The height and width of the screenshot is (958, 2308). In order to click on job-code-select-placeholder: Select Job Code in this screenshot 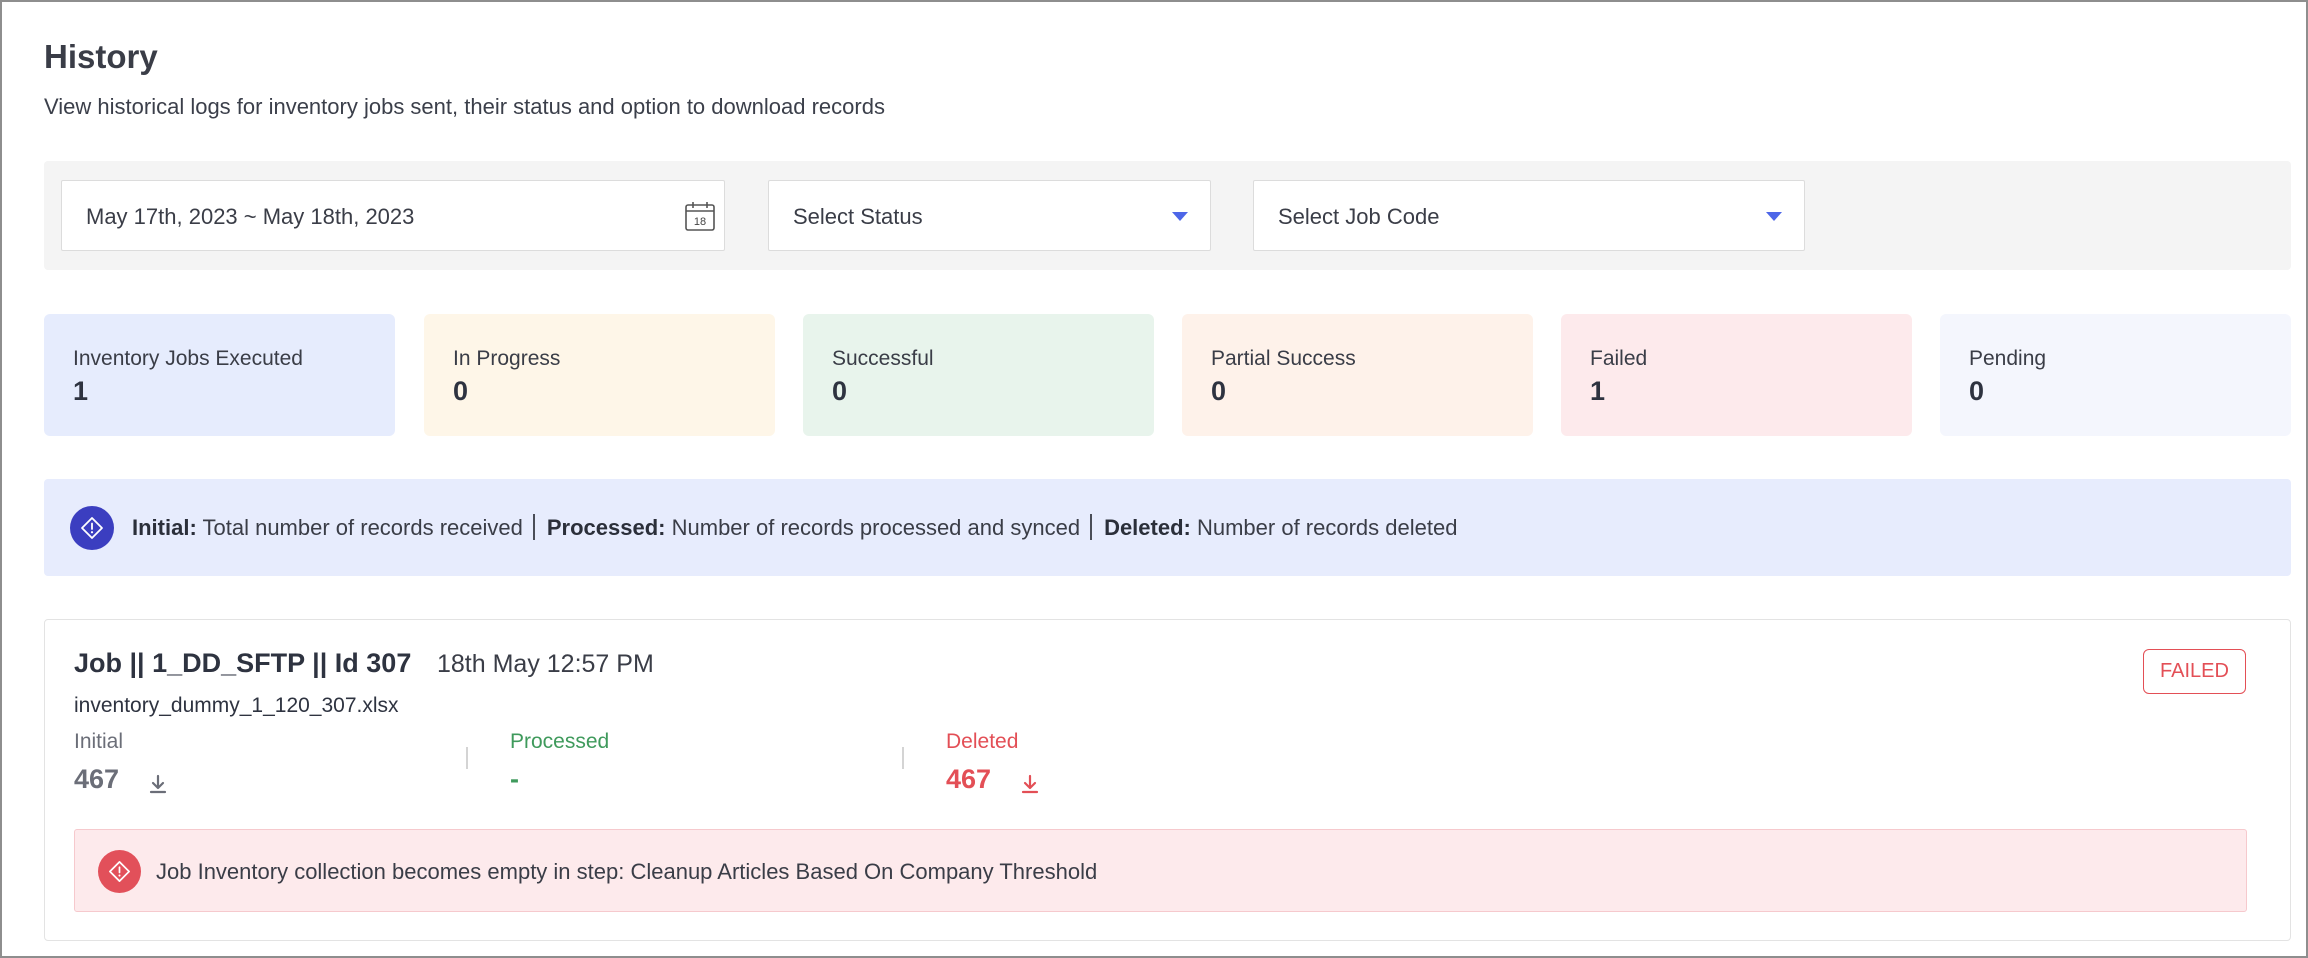, I will do `click(1359, 216)`.